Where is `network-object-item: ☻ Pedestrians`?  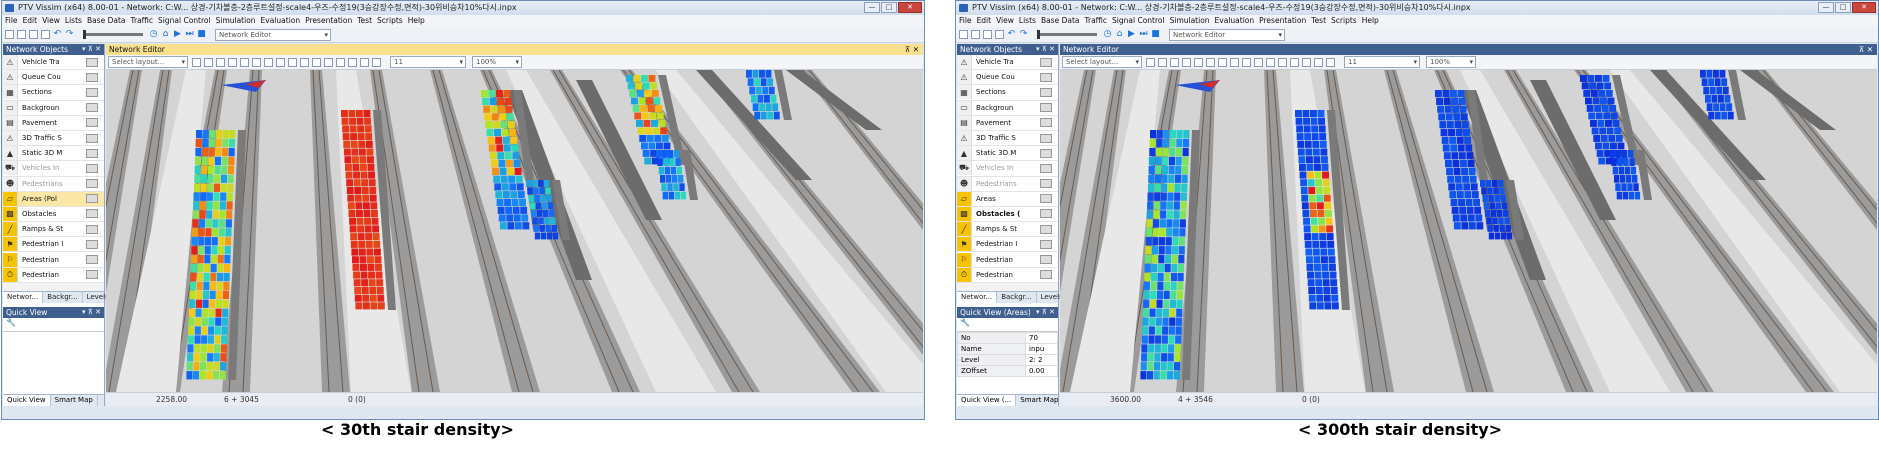
network-object-item: ☻ Pedestrians is located at coordinates (53, 184).